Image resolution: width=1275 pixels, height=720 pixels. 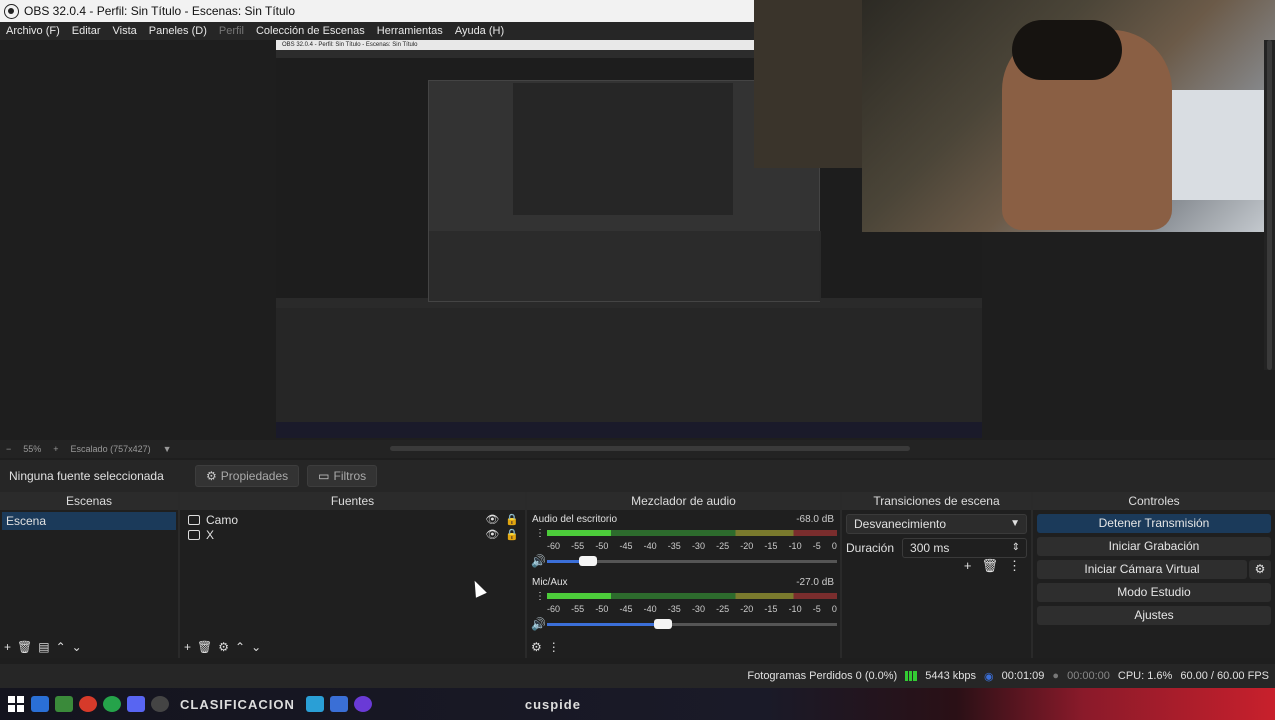 I want to click on stop-streaming-button: Detener Transmisión, so click(x=1154, y=523).